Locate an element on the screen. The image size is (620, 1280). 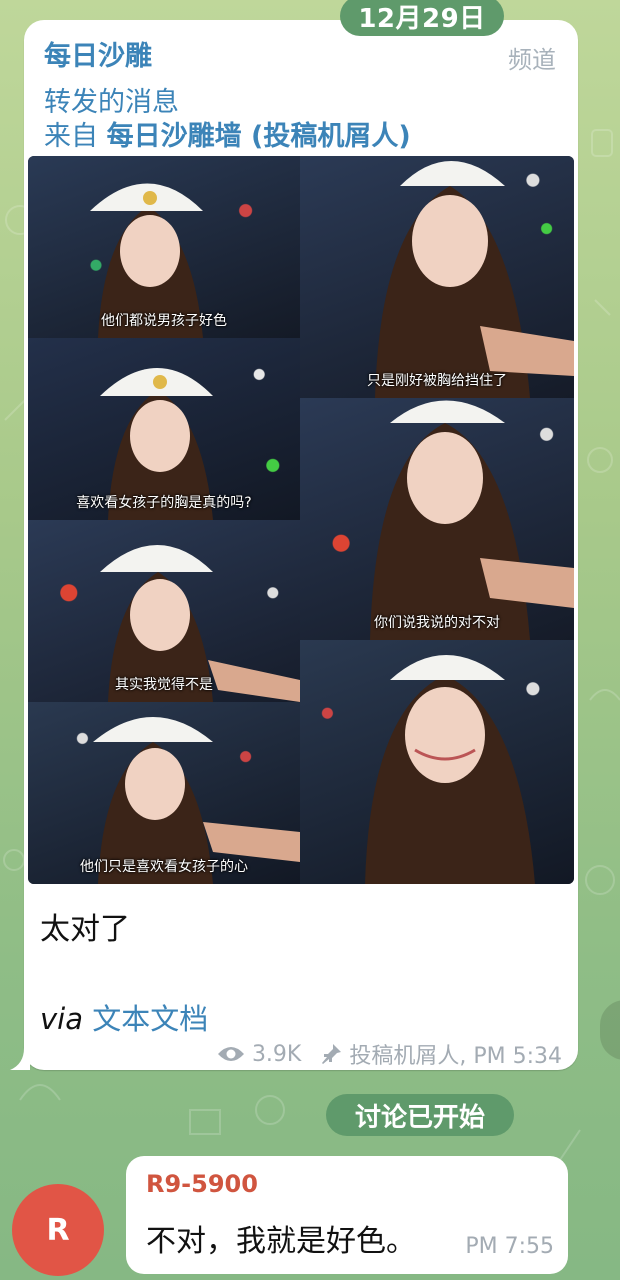
post-text: 太对了 is located at coordinates (85, 929).